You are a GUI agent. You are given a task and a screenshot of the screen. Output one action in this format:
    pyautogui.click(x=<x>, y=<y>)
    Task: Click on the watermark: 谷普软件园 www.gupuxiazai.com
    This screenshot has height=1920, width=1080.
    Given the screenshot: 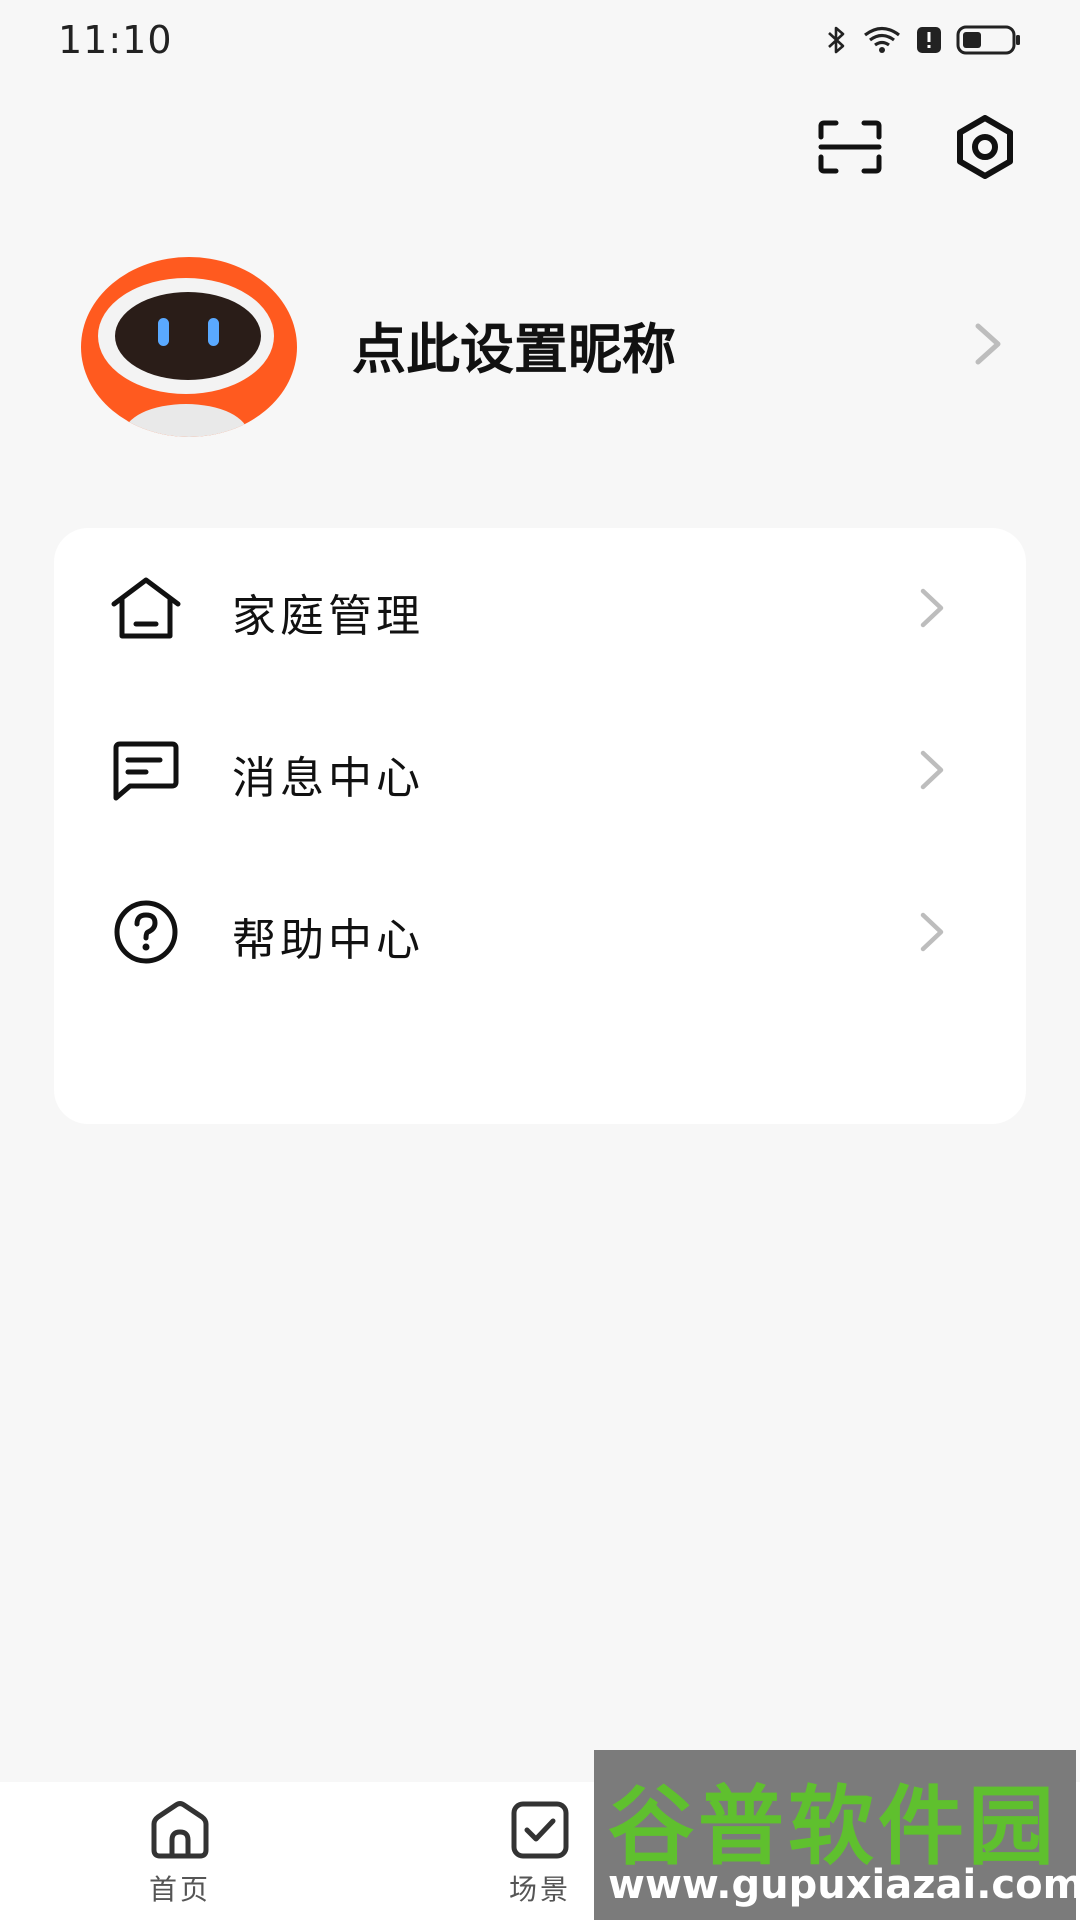 What is the action you would take?
    pyautogui.click(x=835, y=1835)
    